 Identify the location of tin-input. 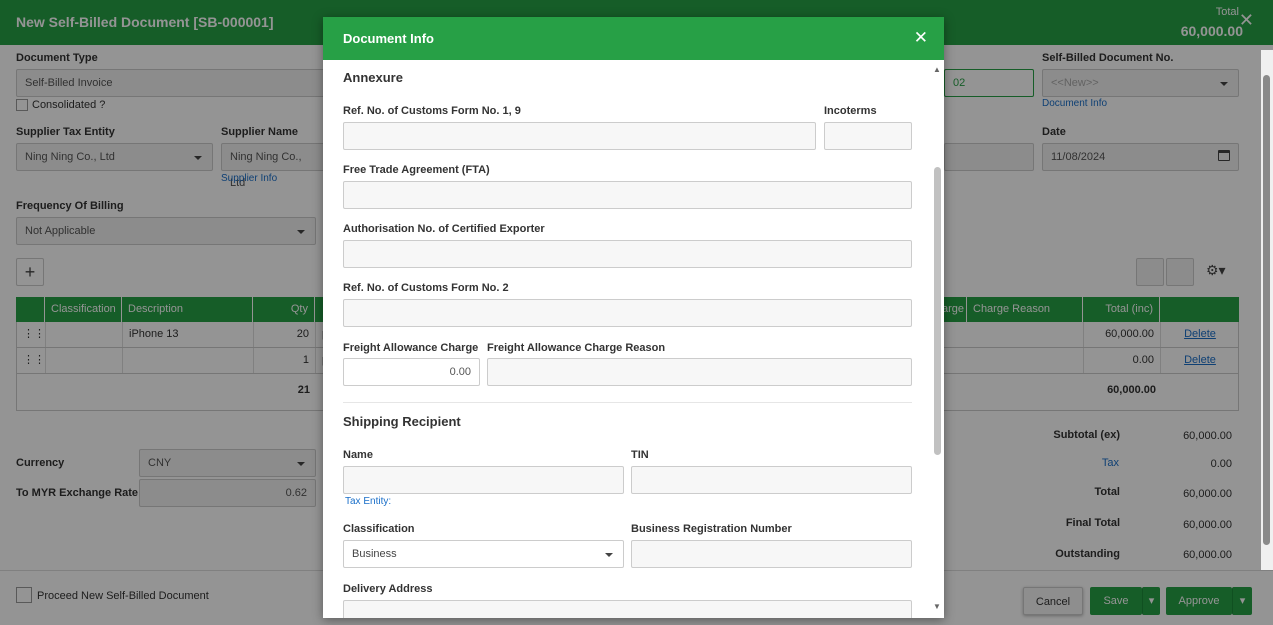
(771, 480).